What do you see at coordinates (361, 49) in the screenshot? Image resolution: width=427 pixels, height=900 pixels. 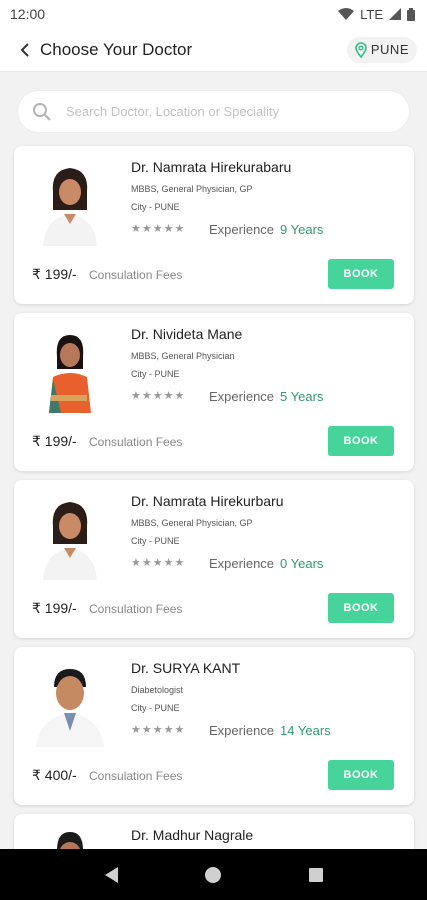 I see `location-pin-icon` at bounding box center [361, 49].